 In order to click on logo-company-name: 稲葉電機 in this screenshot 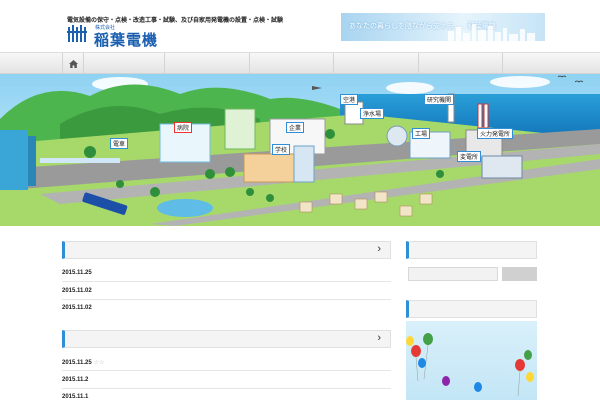, I will do `click(126, 40)`.